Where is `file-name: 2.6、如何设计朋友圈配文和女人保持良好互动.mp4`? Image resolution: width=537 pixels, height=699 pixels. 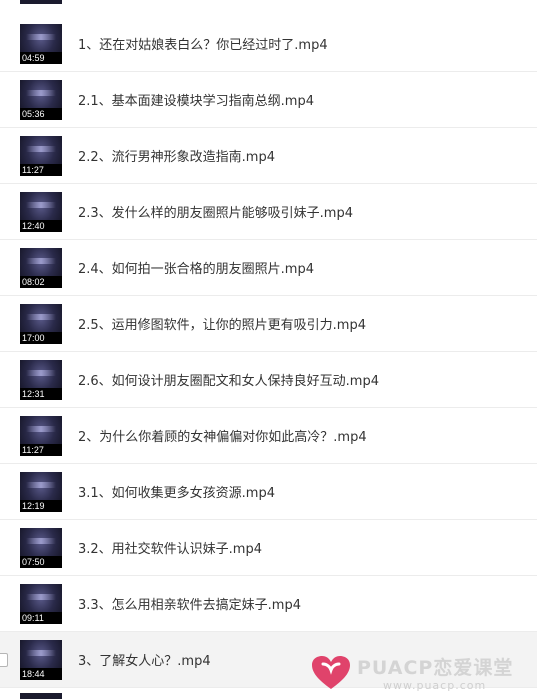
file-name: 2.6、如何设计朋友圈配文和女人保持良好互动.mp4 is located at coordinates (228, 381).